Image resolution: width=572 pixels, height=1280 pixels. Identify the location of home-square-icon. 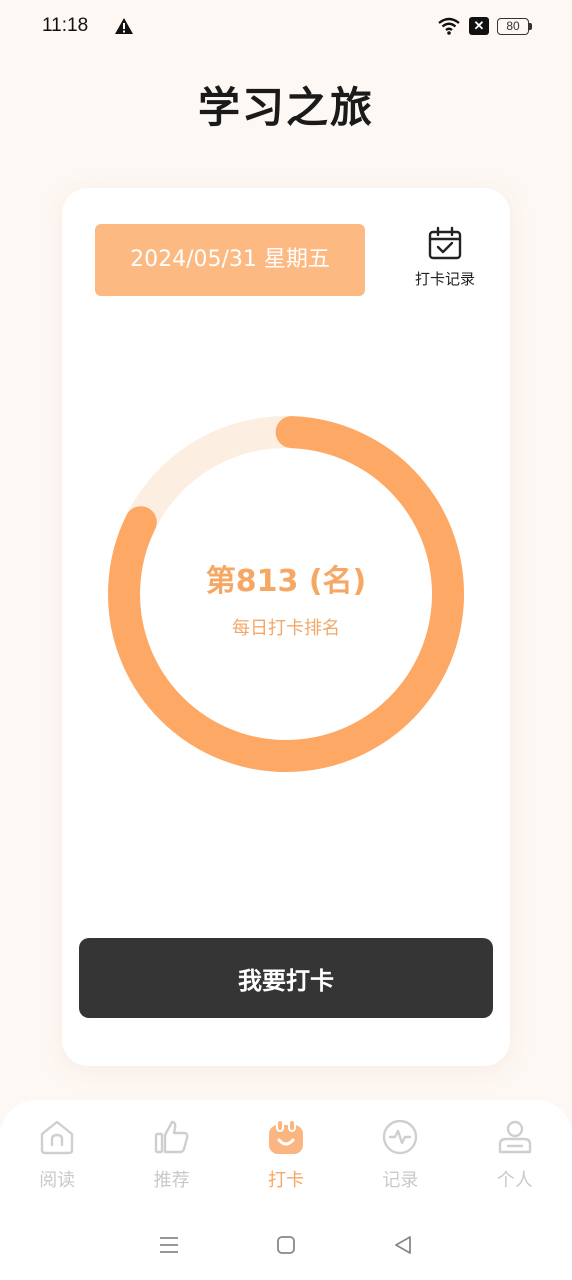
(286, 1245).